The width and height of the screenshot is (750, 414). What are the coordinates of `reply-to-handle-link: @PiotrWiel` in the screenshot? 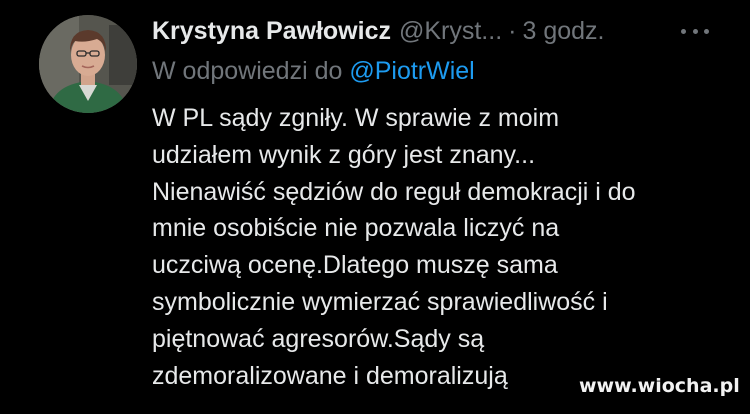 It's located at (411, 71).